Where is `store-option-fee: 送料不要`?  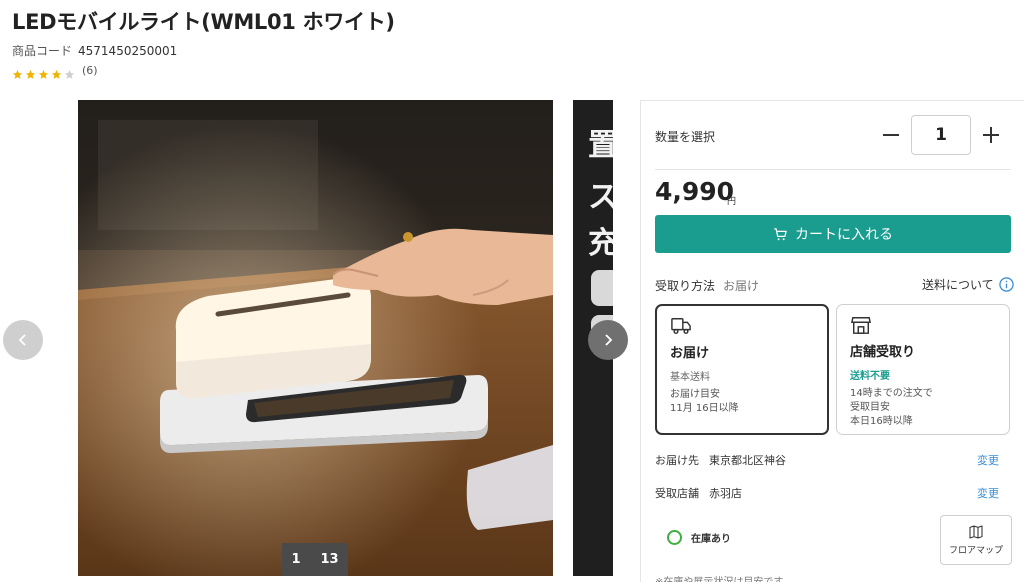 store-option-fee: 送料不要 is located at coordinates (870, 376).